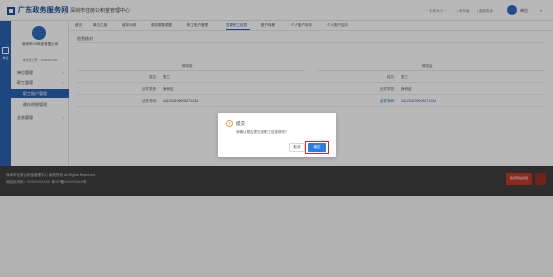 The width and height of the screenshot is (553, 277). What do you see at coordinates (229, 123) in the screenshot?
I see `warning-icon: !` at bounding box center [229, 123].